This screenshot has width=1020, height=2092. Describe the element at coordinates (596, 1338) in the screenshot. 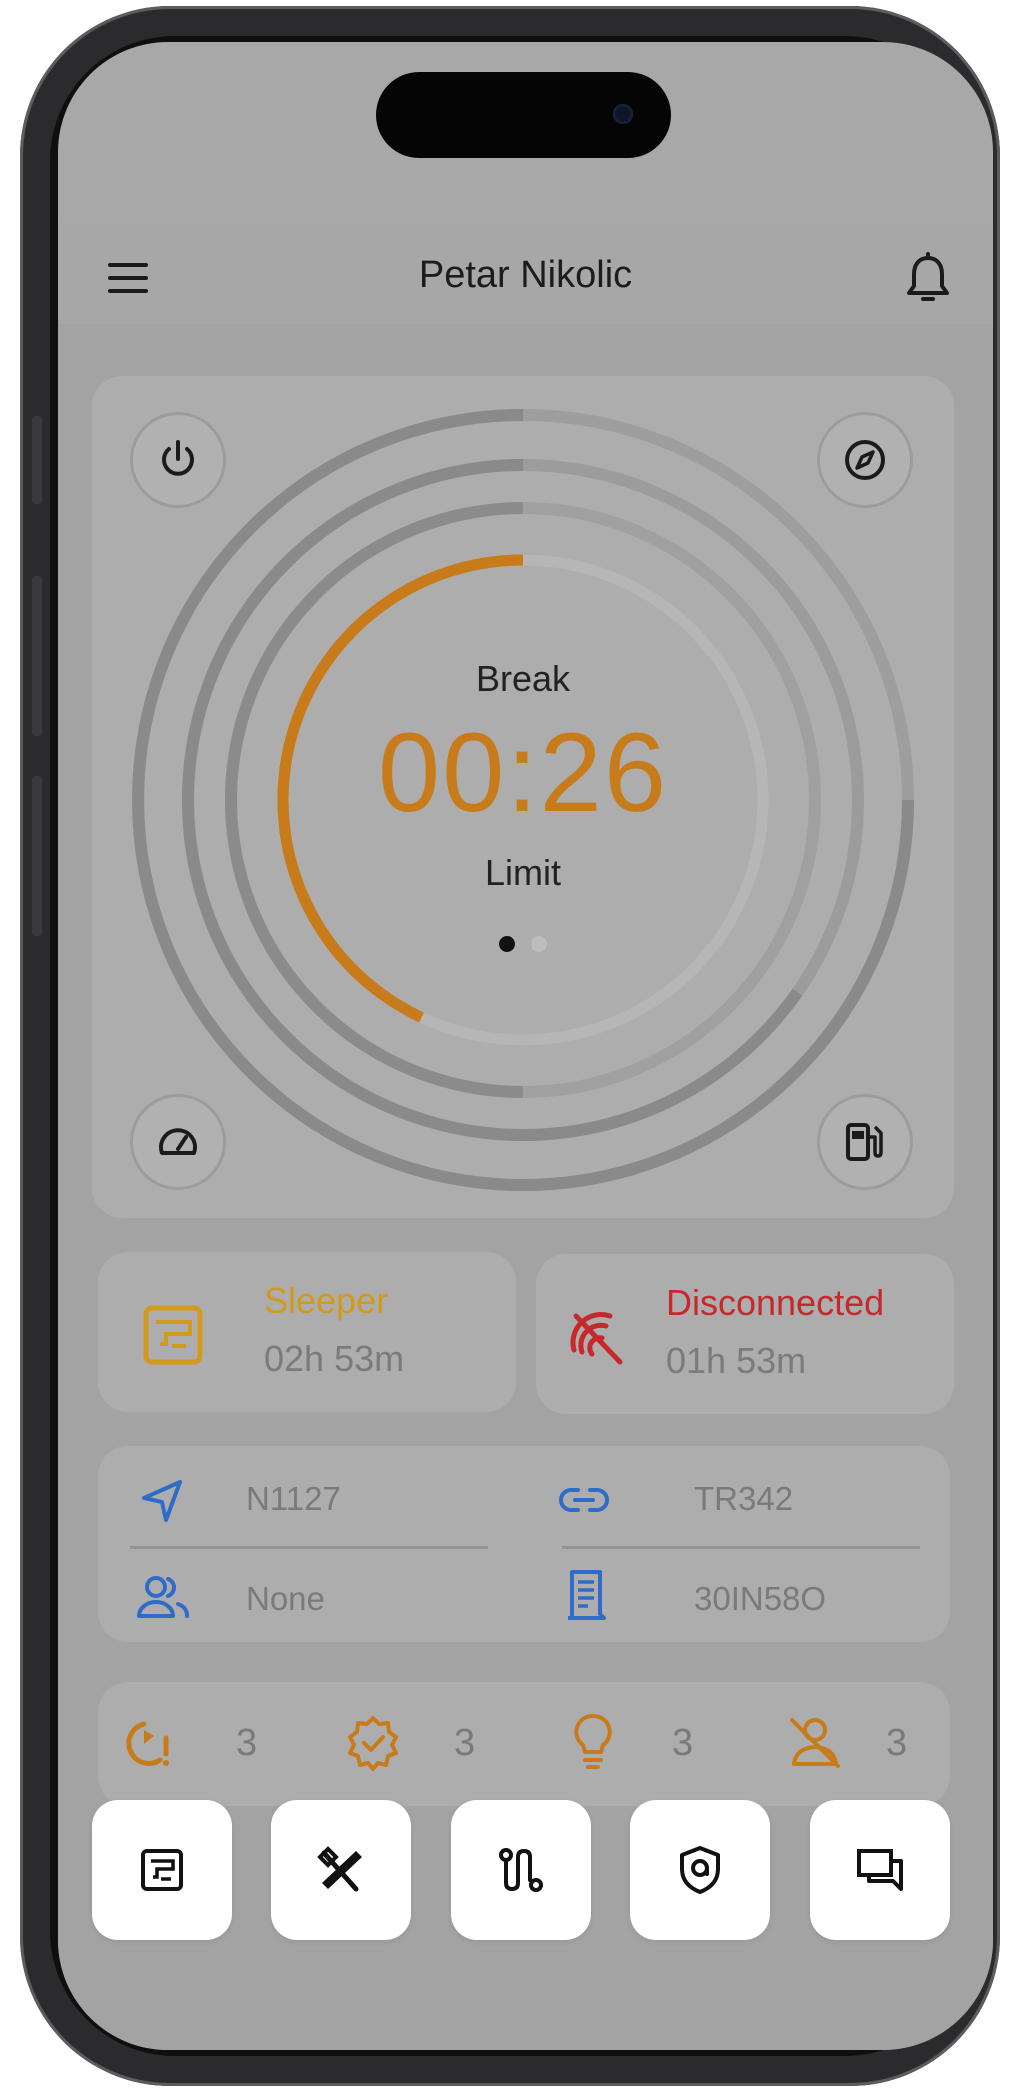

I see `signal-off-icon` at that location.